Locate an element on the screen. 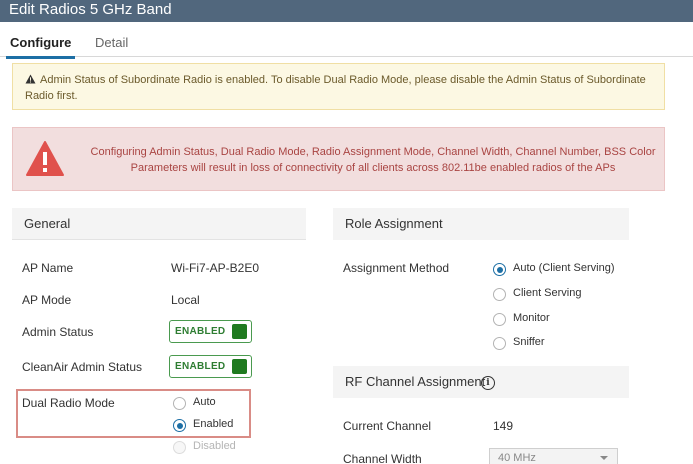  current-channel-value: 149 is located at coordinates (503, 426).